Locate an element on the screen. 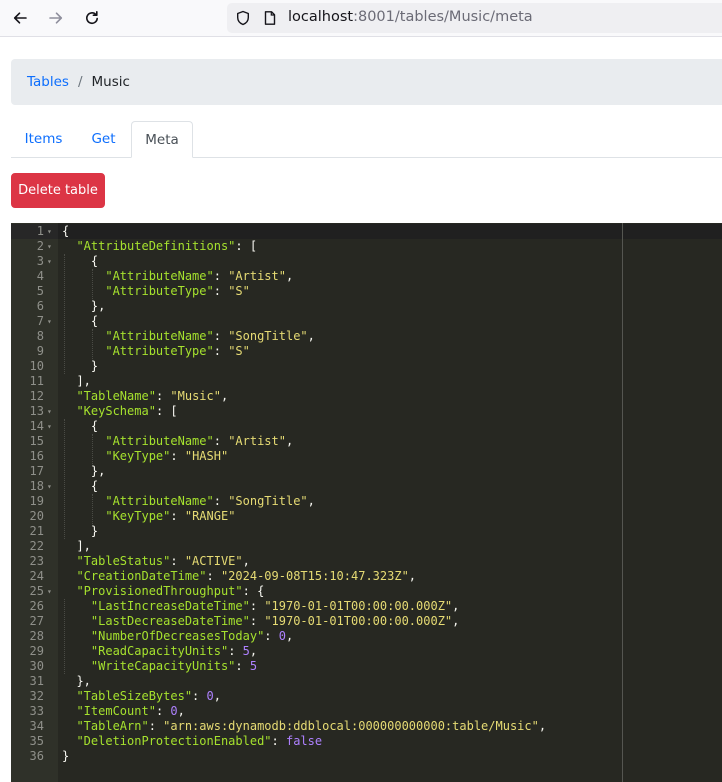  code-token: "KeyType" is located at coordinates (138, 516).